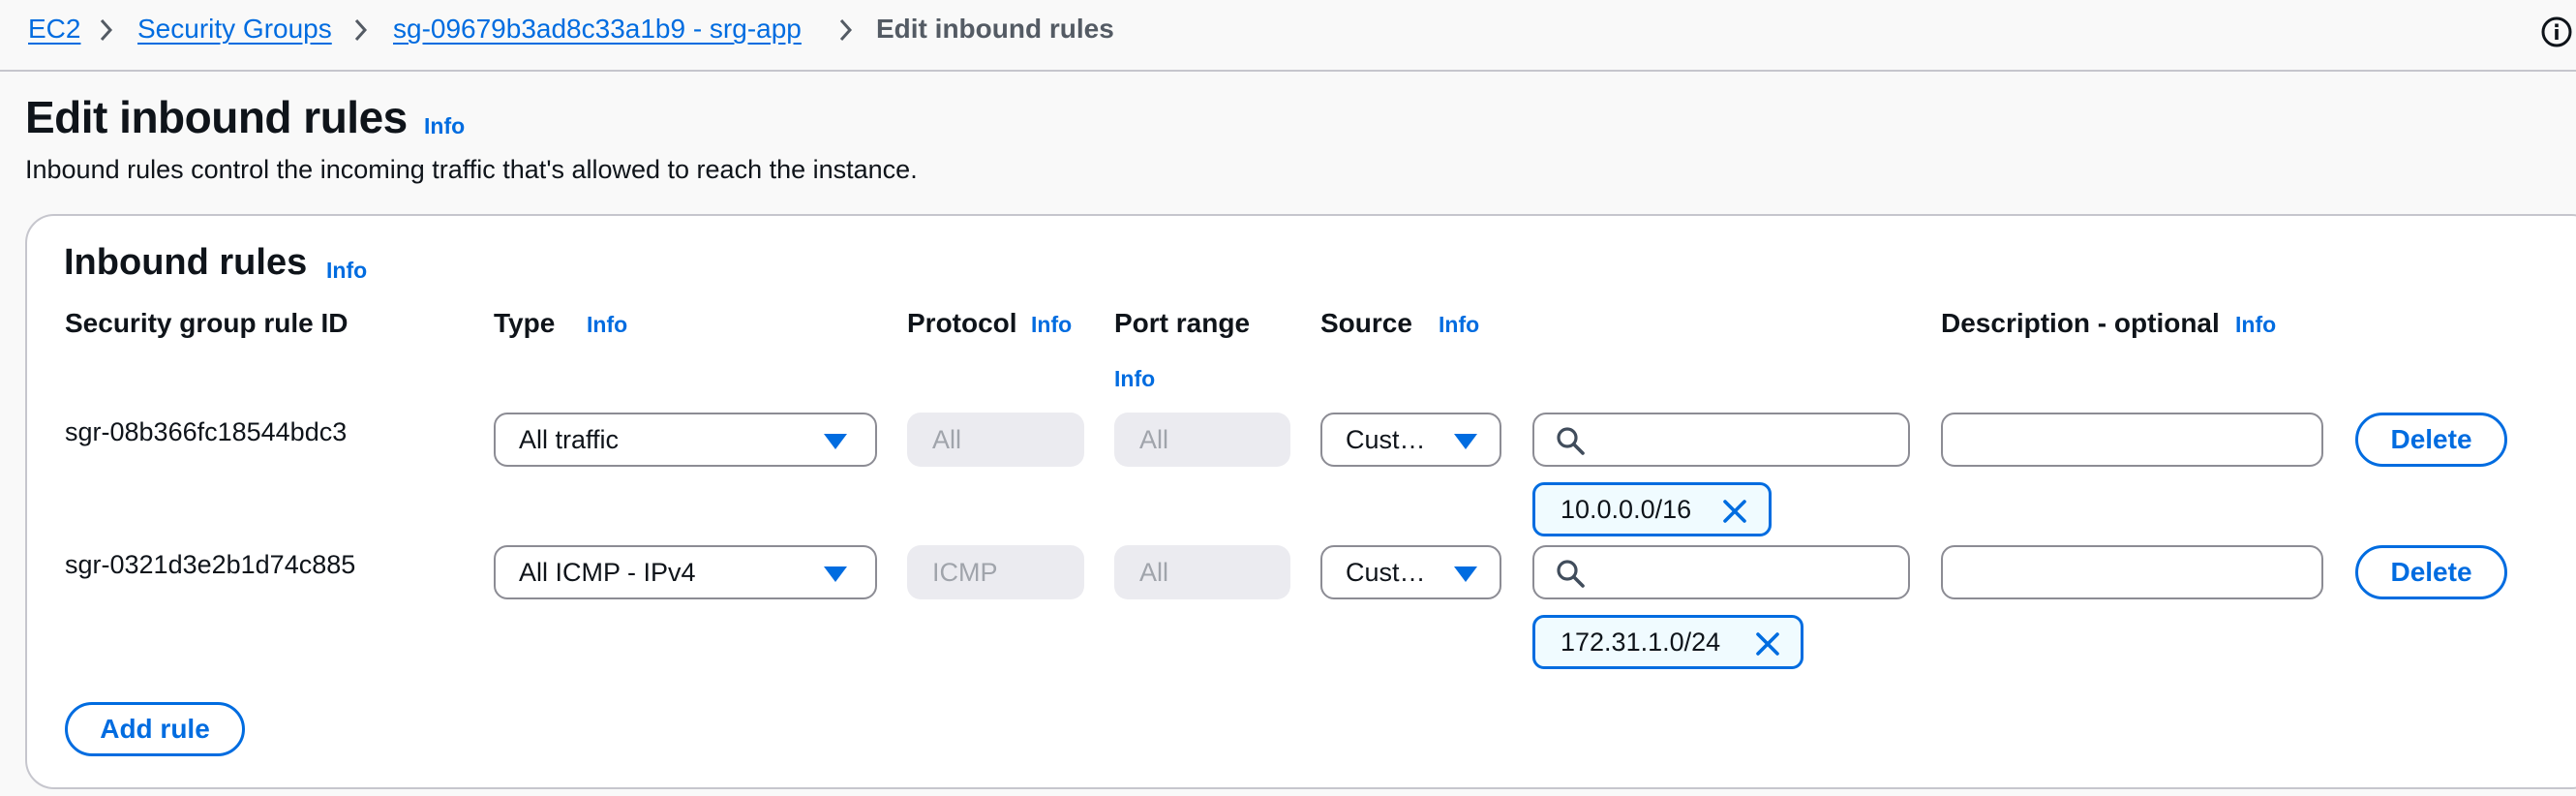  What do you see at coordinates (962, 323) in the screenshot?
I see `column-header-protocol: Protocol` at bounding box center [962, 323].